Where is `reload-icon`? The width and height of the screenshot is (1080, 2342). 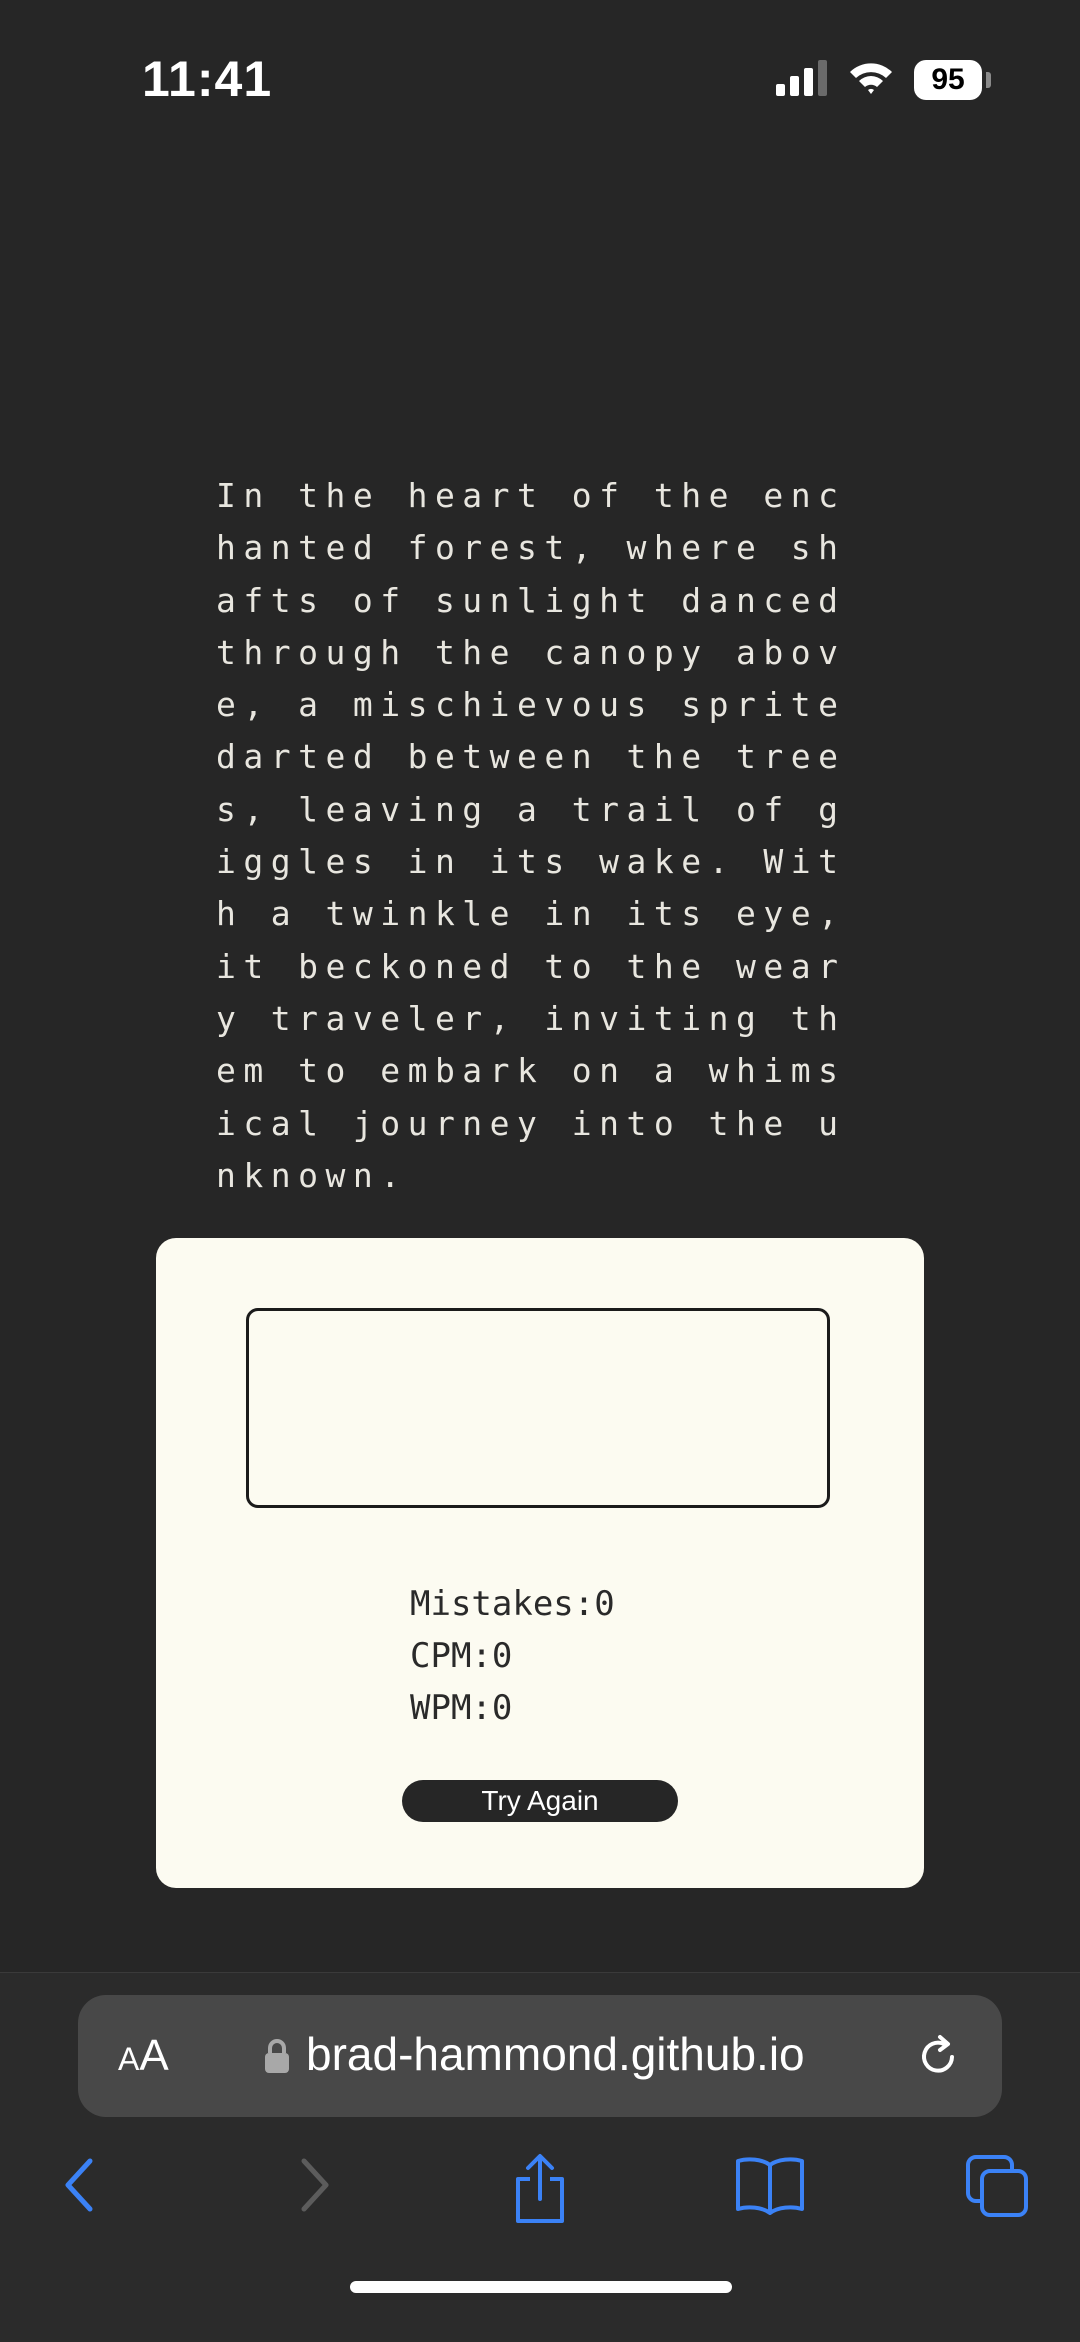
reload-icon is located at coordinates (938, 2057).